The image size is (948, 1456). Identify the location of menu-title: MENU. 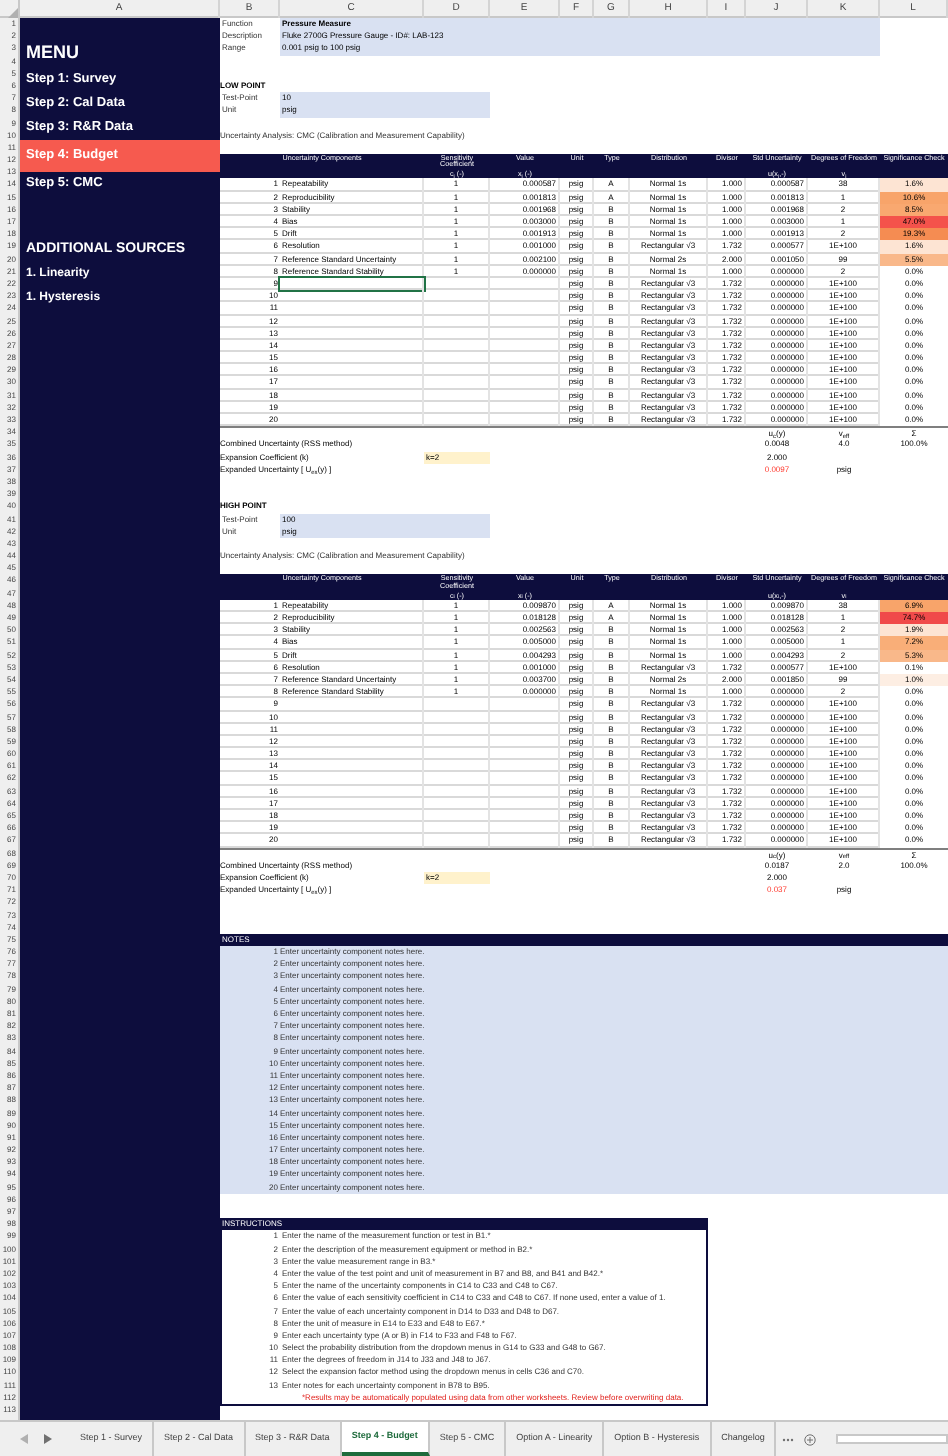
(52, 53).